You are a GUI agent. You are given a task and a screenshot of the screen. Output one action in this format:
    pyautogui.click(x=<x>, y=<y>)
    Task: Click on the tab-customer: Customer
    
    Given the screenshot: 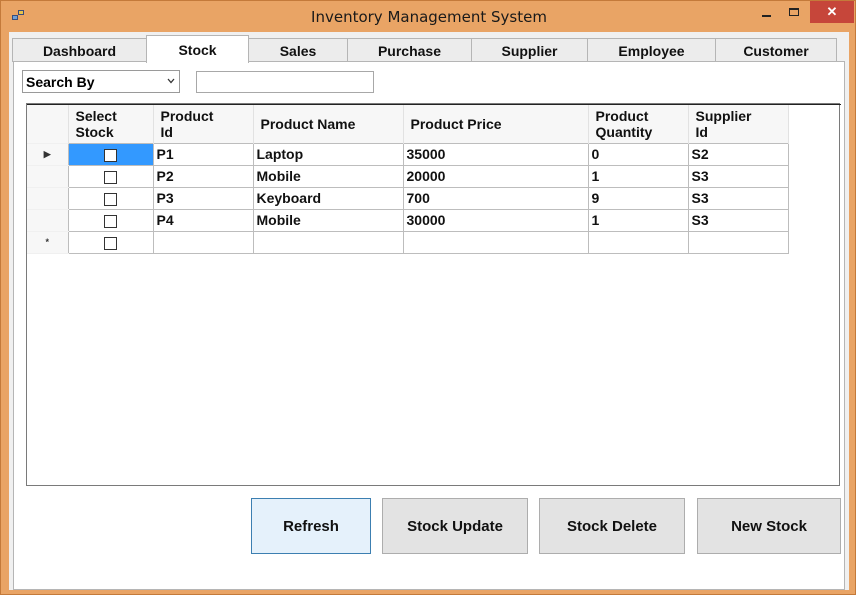 What is the action you would take?
    pyautogui.click(x=776, y=50)
    